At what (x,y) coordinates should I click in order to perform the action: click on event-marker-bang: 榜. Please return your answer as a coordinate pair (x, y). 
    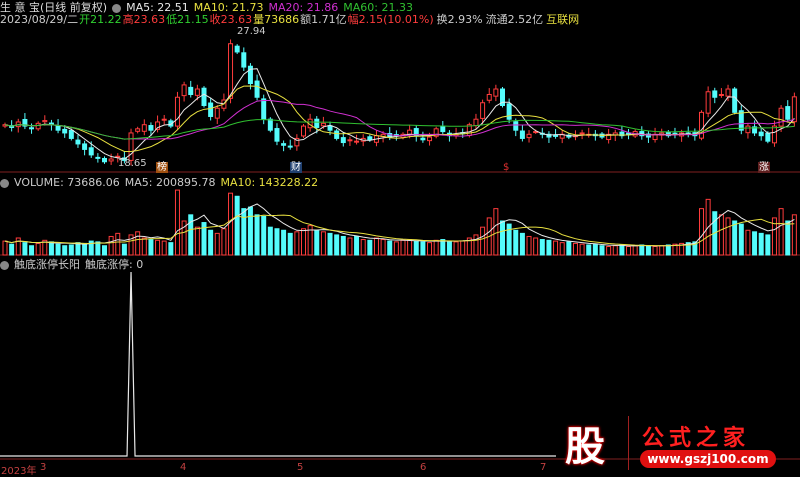
    Looking at the image, I should click on (162, 167).